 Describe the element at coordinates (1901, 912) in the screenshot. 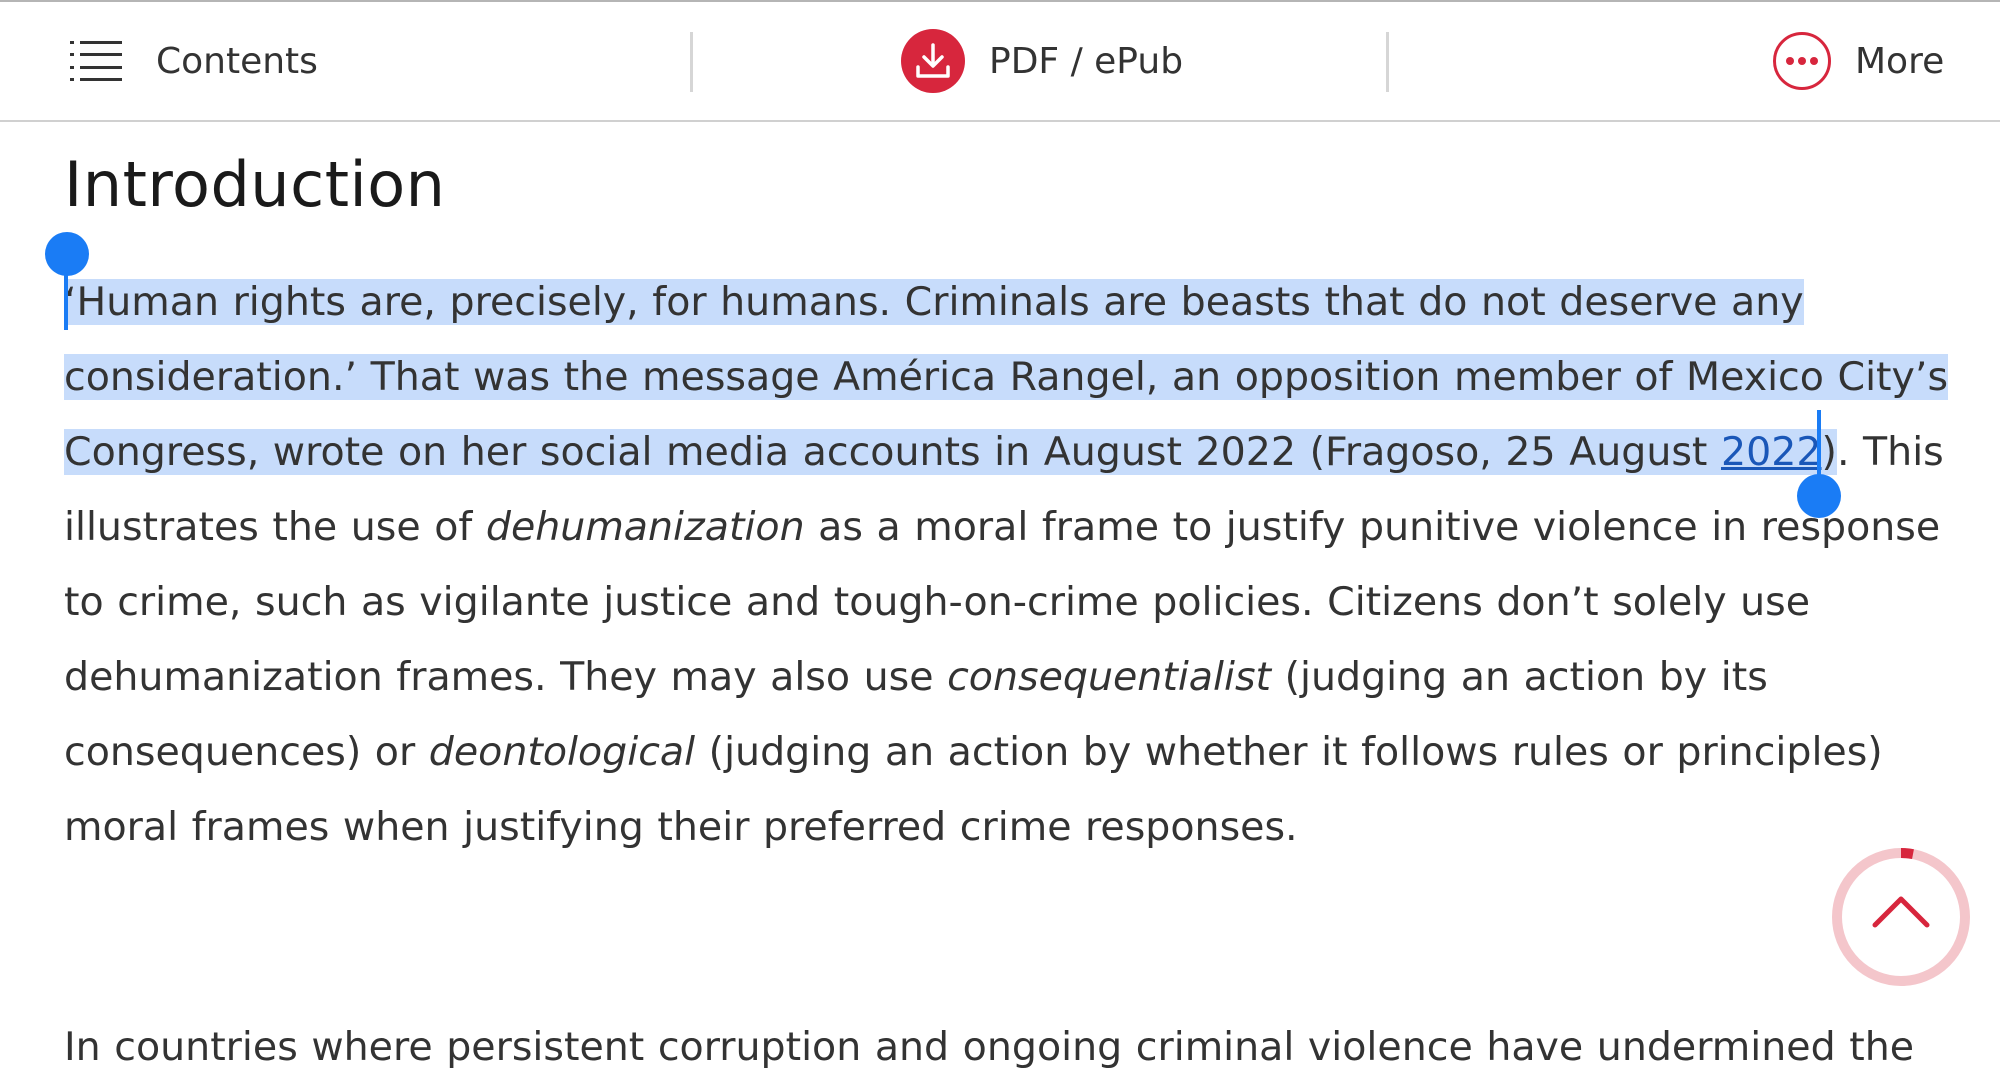

I see `chevron-up-icon` at that location.